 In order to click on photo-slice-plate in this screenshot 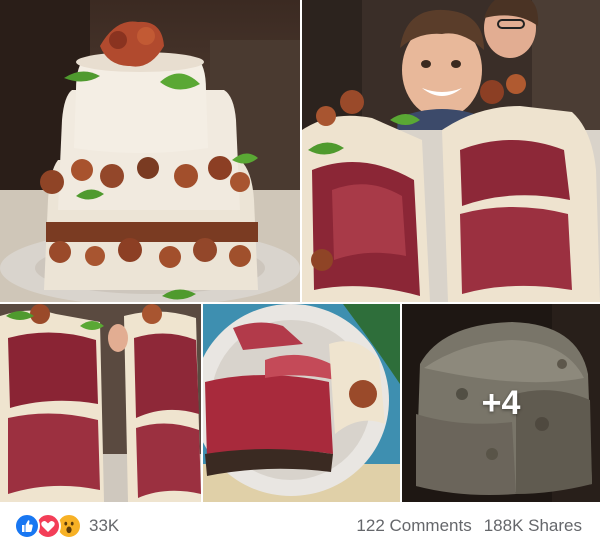, I will do `click(301, 403)`.